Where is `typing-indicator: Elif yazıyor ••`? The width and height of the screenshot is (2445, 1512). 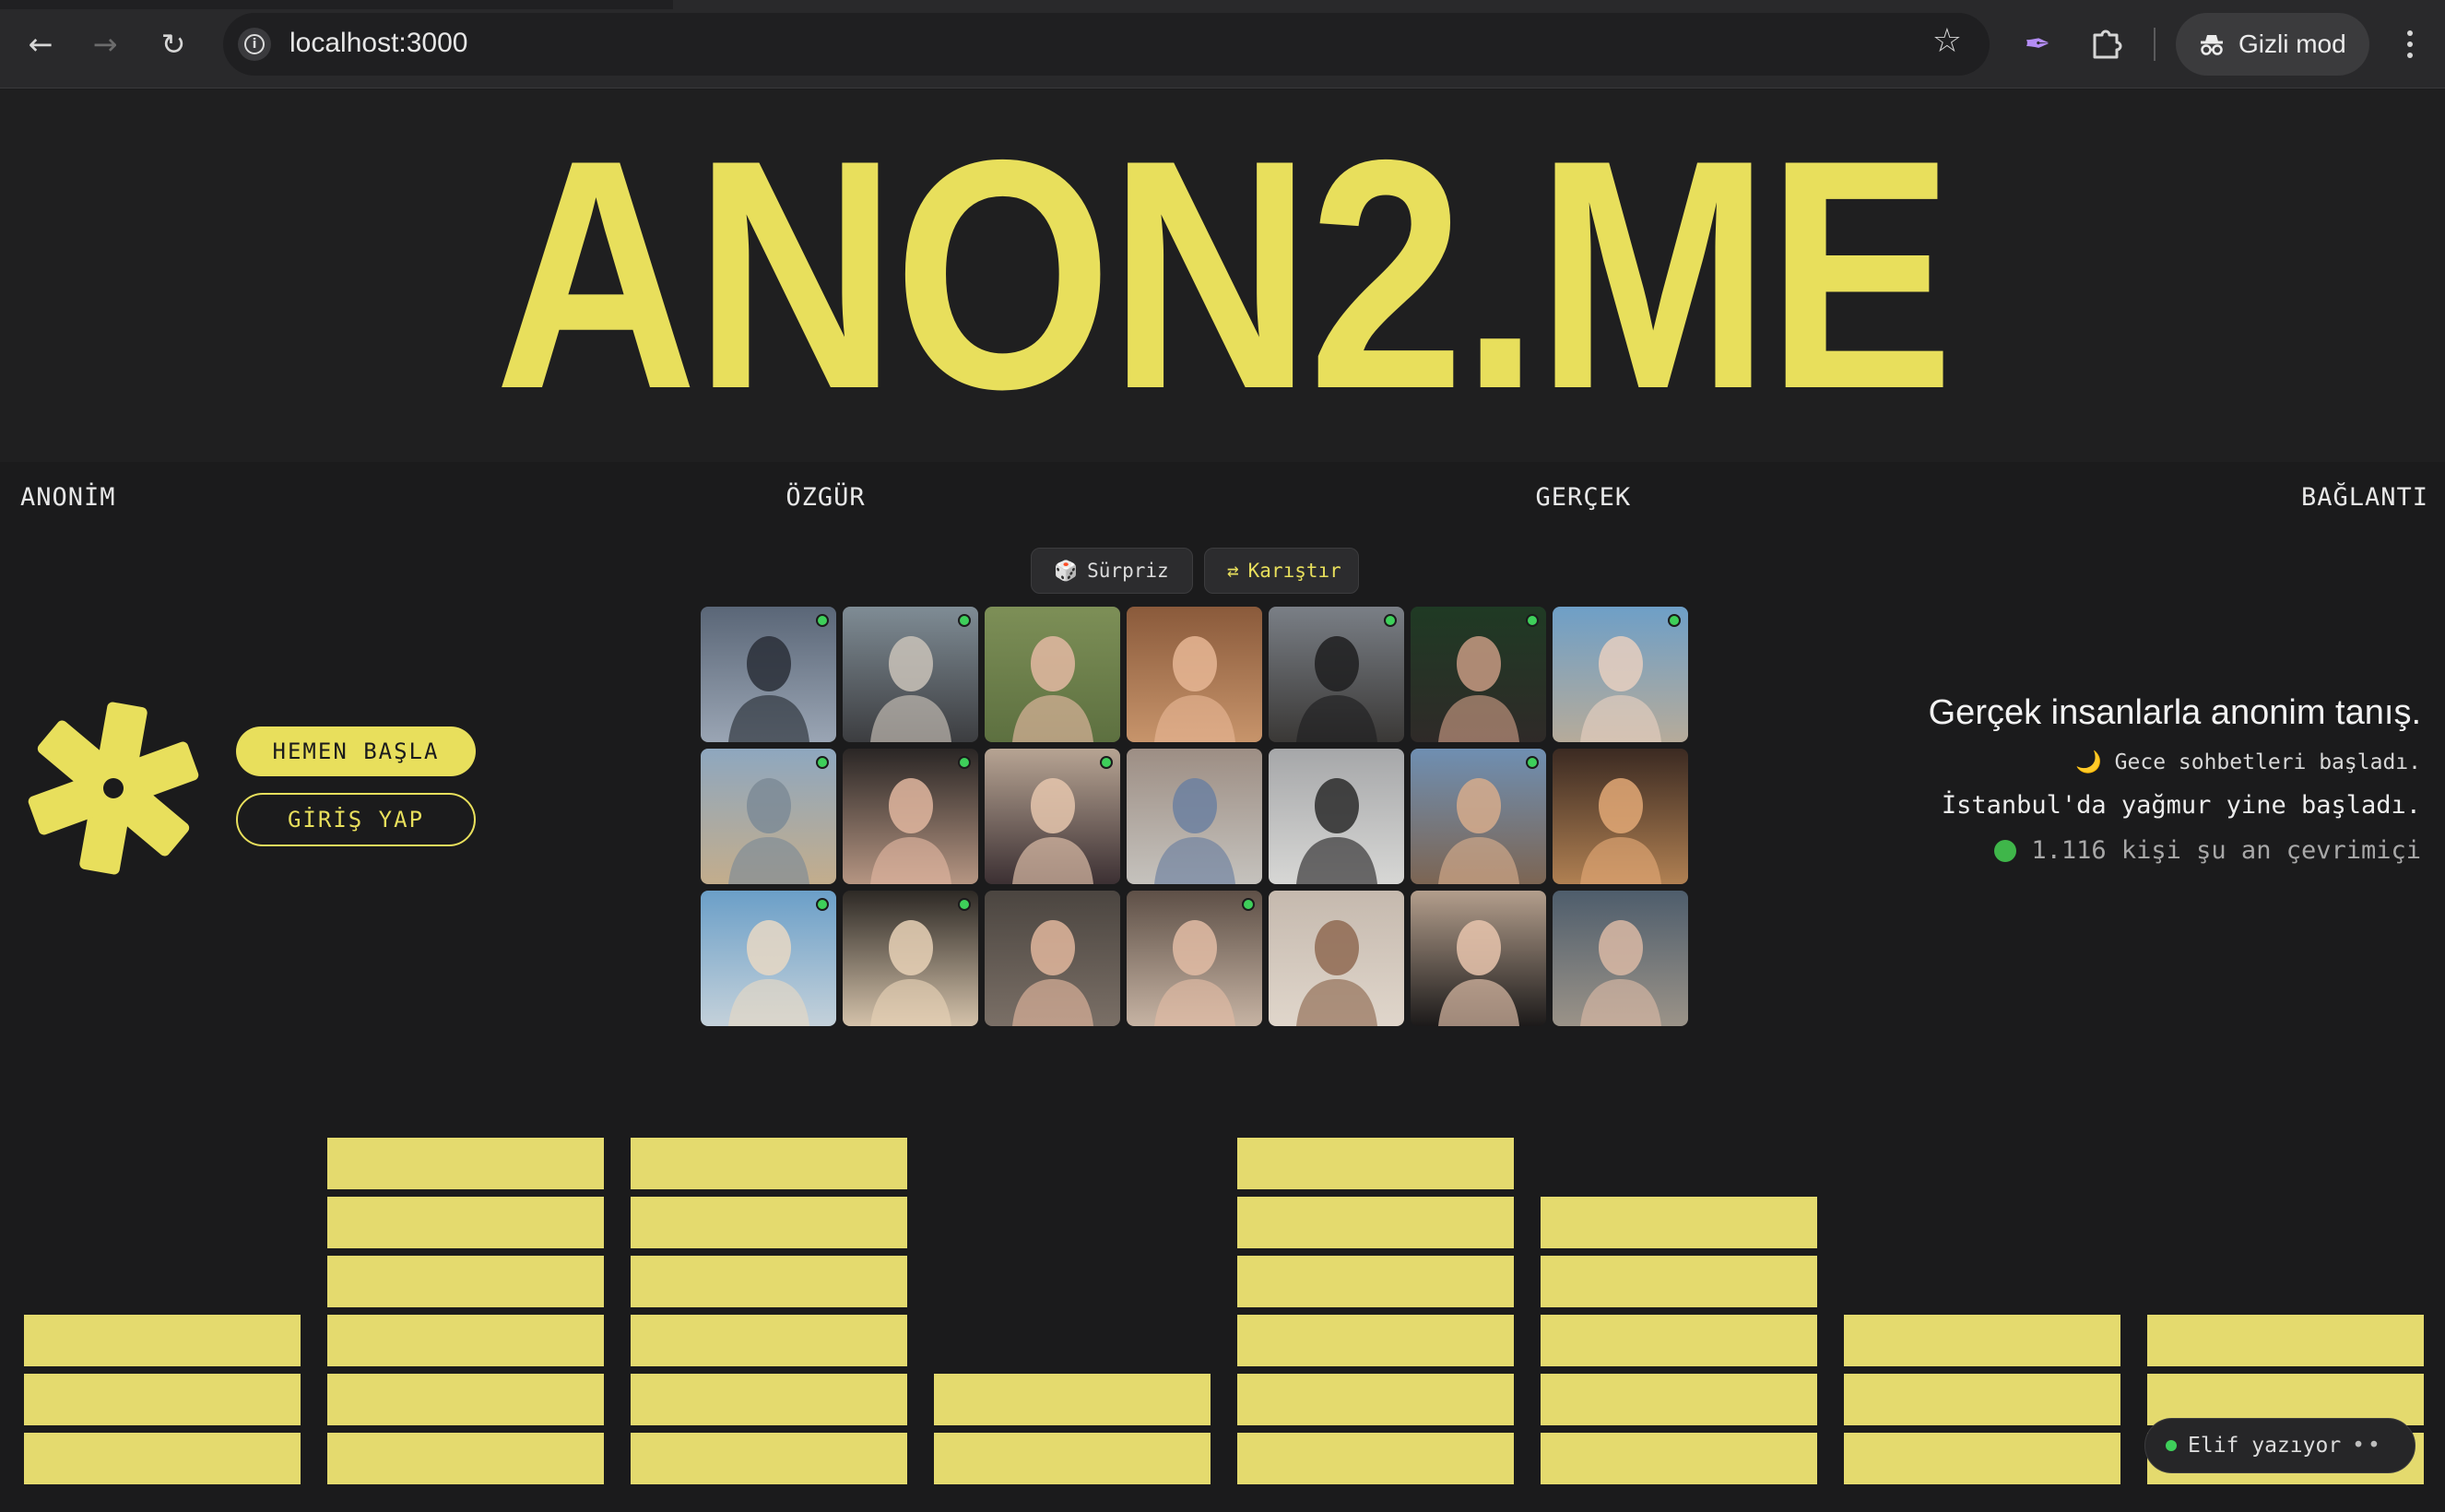
typing-indicator: Elif yazıyor •• is located at coordinates (2279, 1446).